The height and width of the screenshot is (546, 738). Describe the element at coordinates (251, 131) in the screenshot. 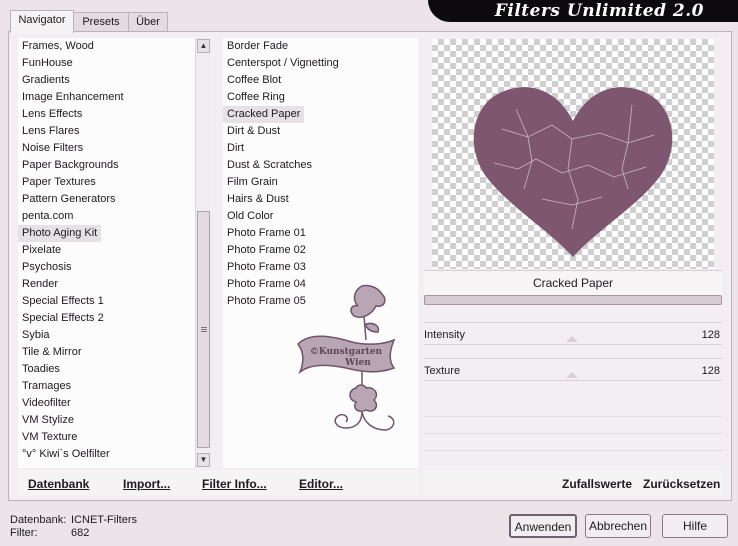

I see `filter-item: Dirt & Dust` at that location.